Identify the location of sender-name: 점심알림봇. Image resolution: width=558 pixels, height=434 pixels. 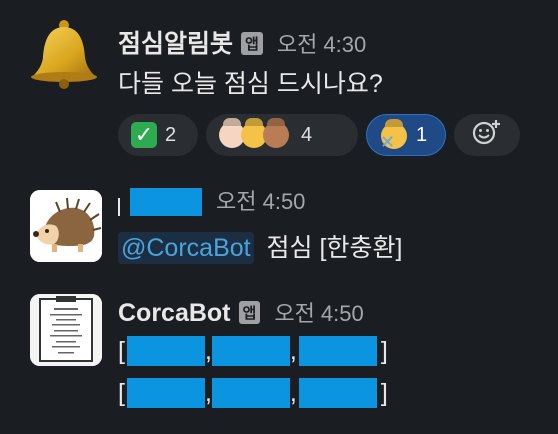
(175, 42).